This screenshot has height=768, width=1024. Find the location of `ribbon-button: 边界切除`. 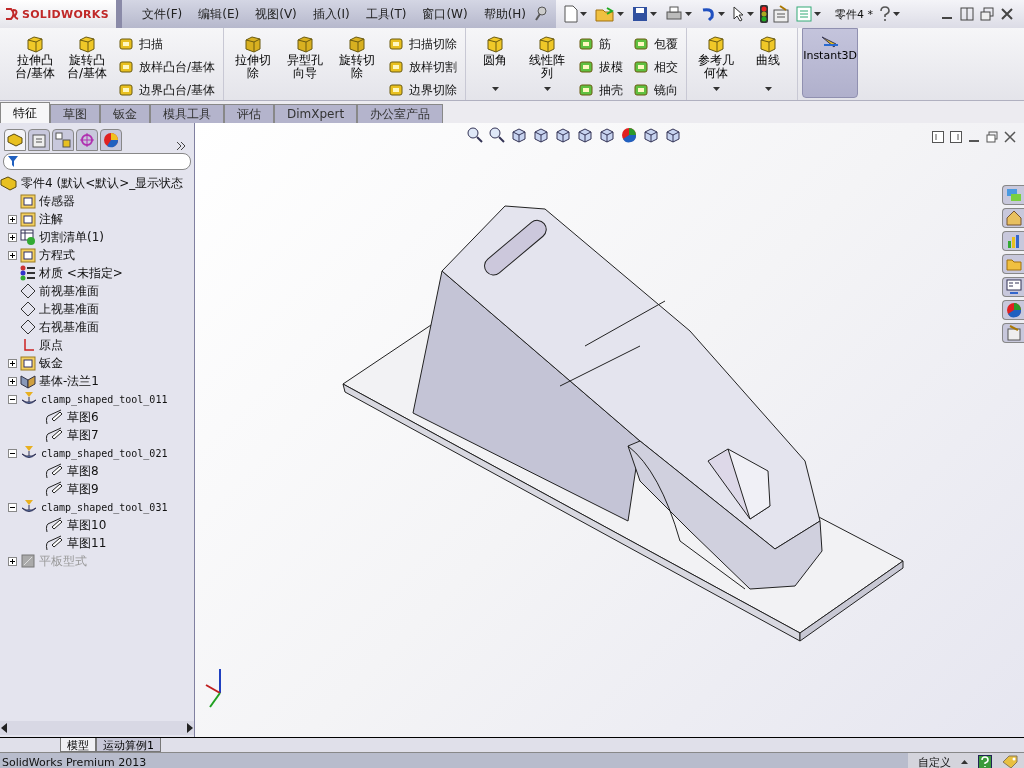

ribbon-button: 边界切除 is located at coordinates (423, 90).